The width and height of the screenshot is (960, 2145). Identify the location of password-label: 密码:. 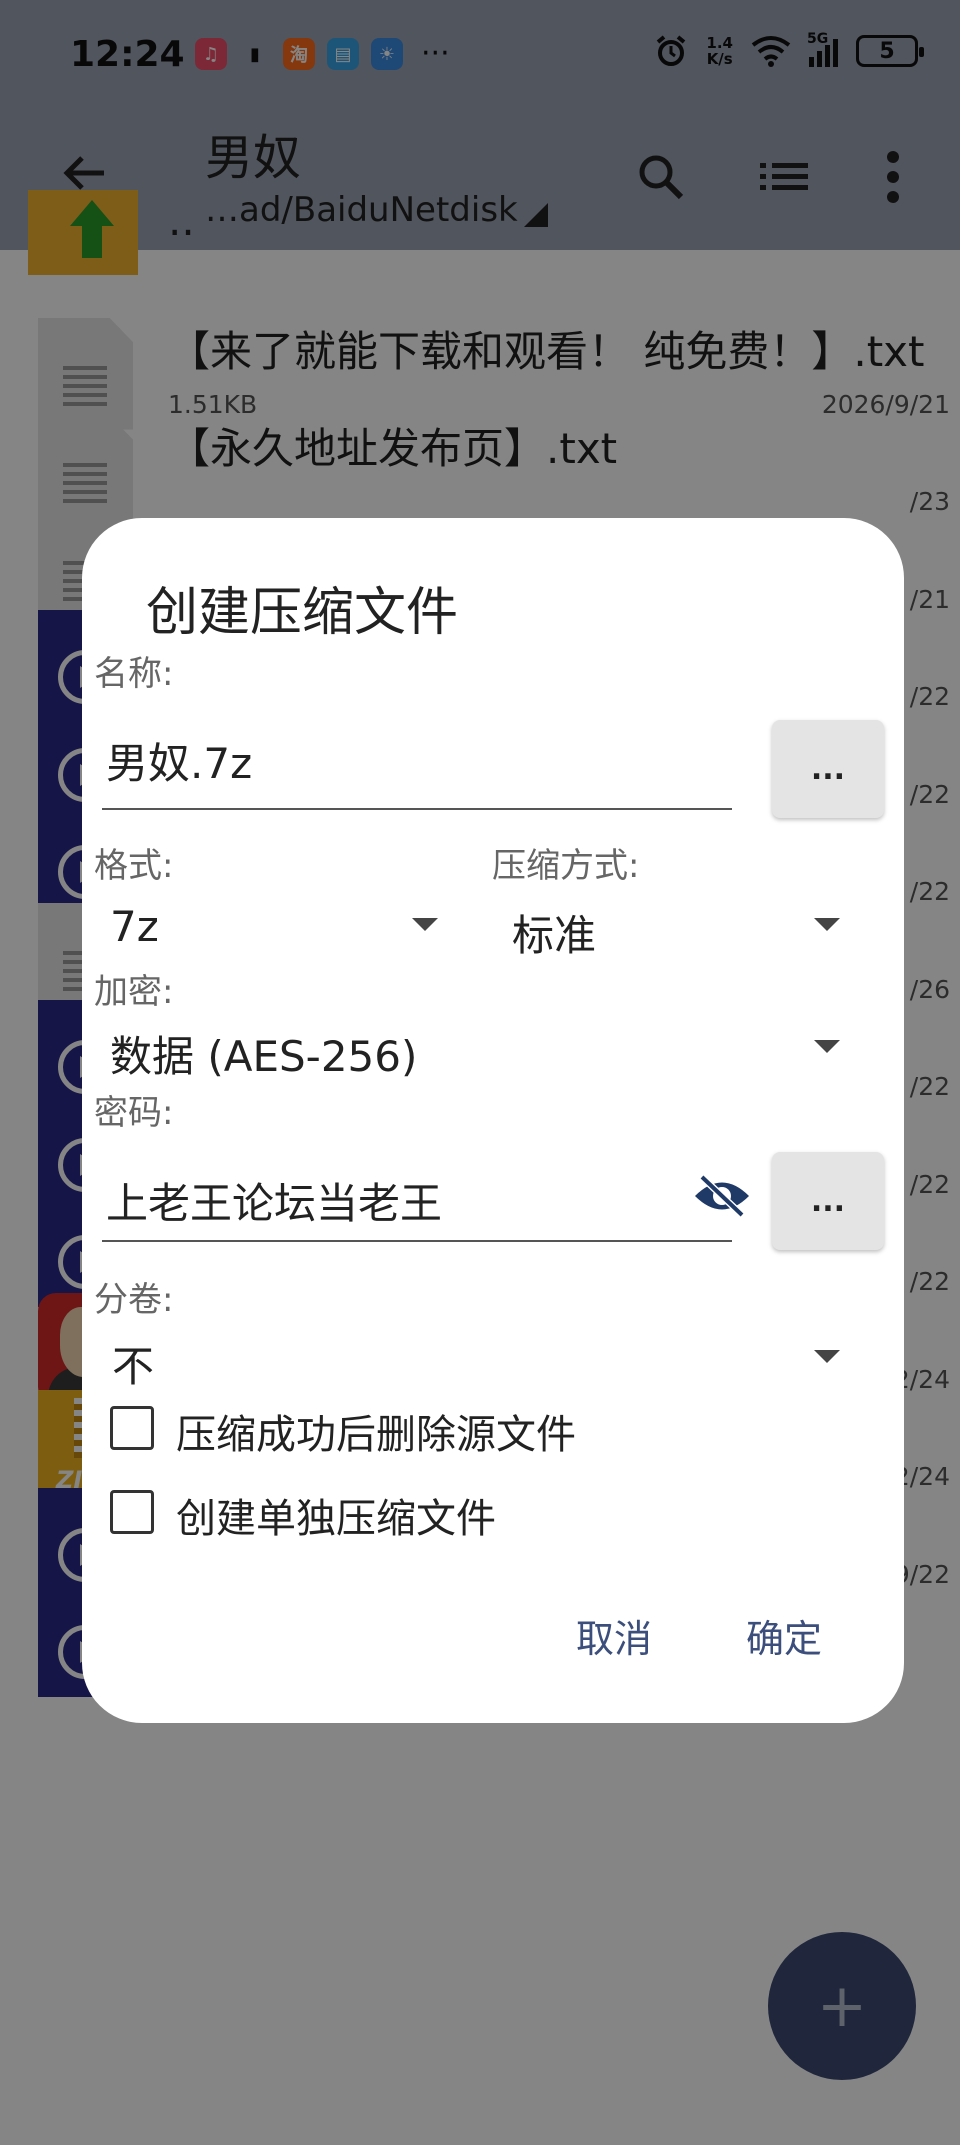
(134, 1113).